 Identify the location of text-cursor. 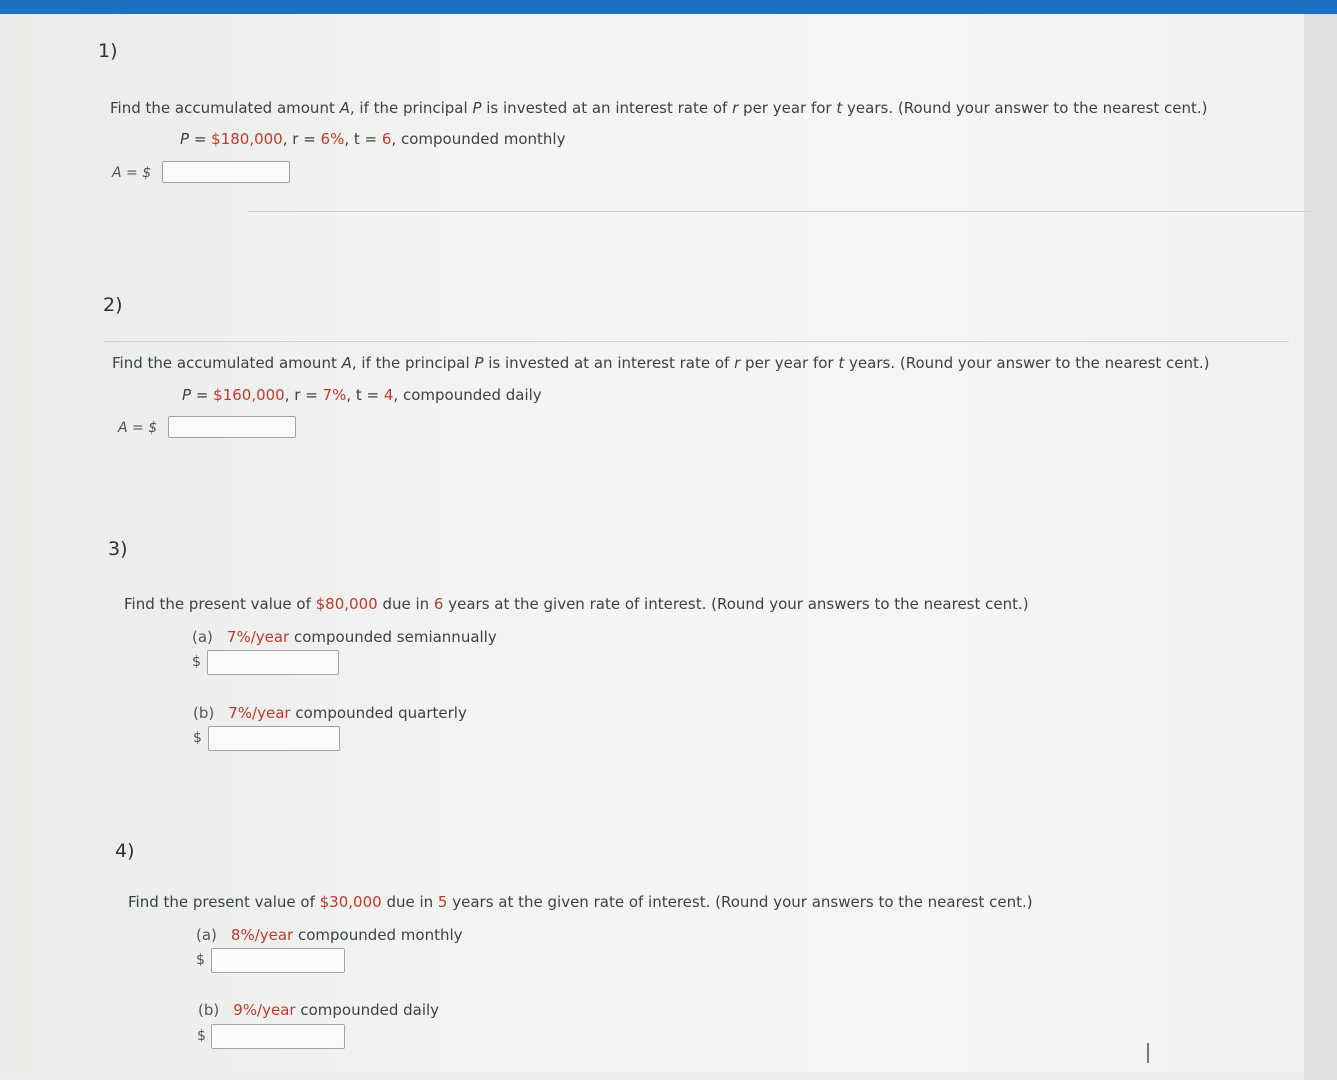
(1148, 1053).